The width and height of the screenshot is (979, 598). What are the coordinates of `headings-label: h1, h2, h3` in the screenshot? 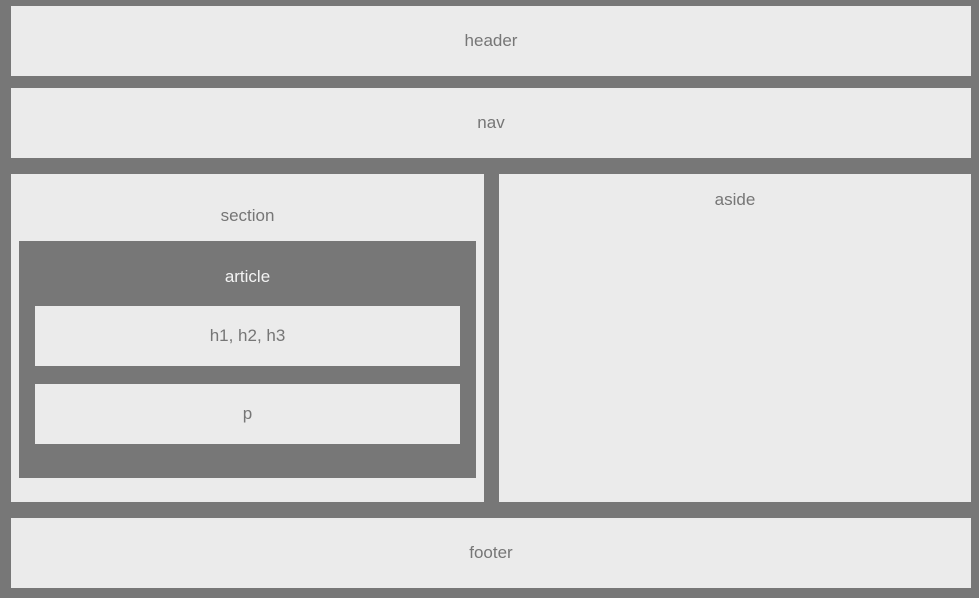 It's located at (247, 335).